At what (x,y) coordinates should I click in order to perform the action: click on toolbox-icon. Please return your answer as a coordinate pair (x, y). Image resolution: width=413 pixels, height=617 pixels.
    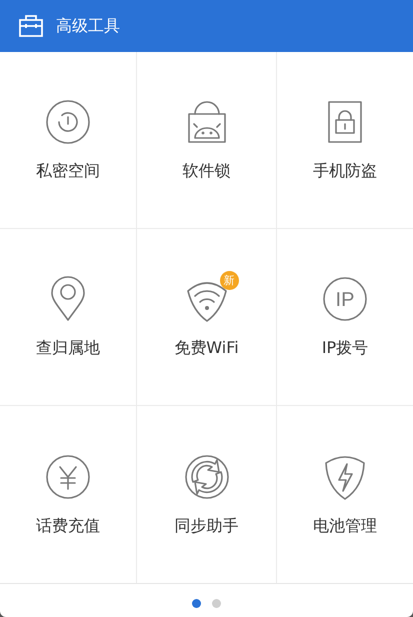
    Looking at the image, I should click on (31, 26).